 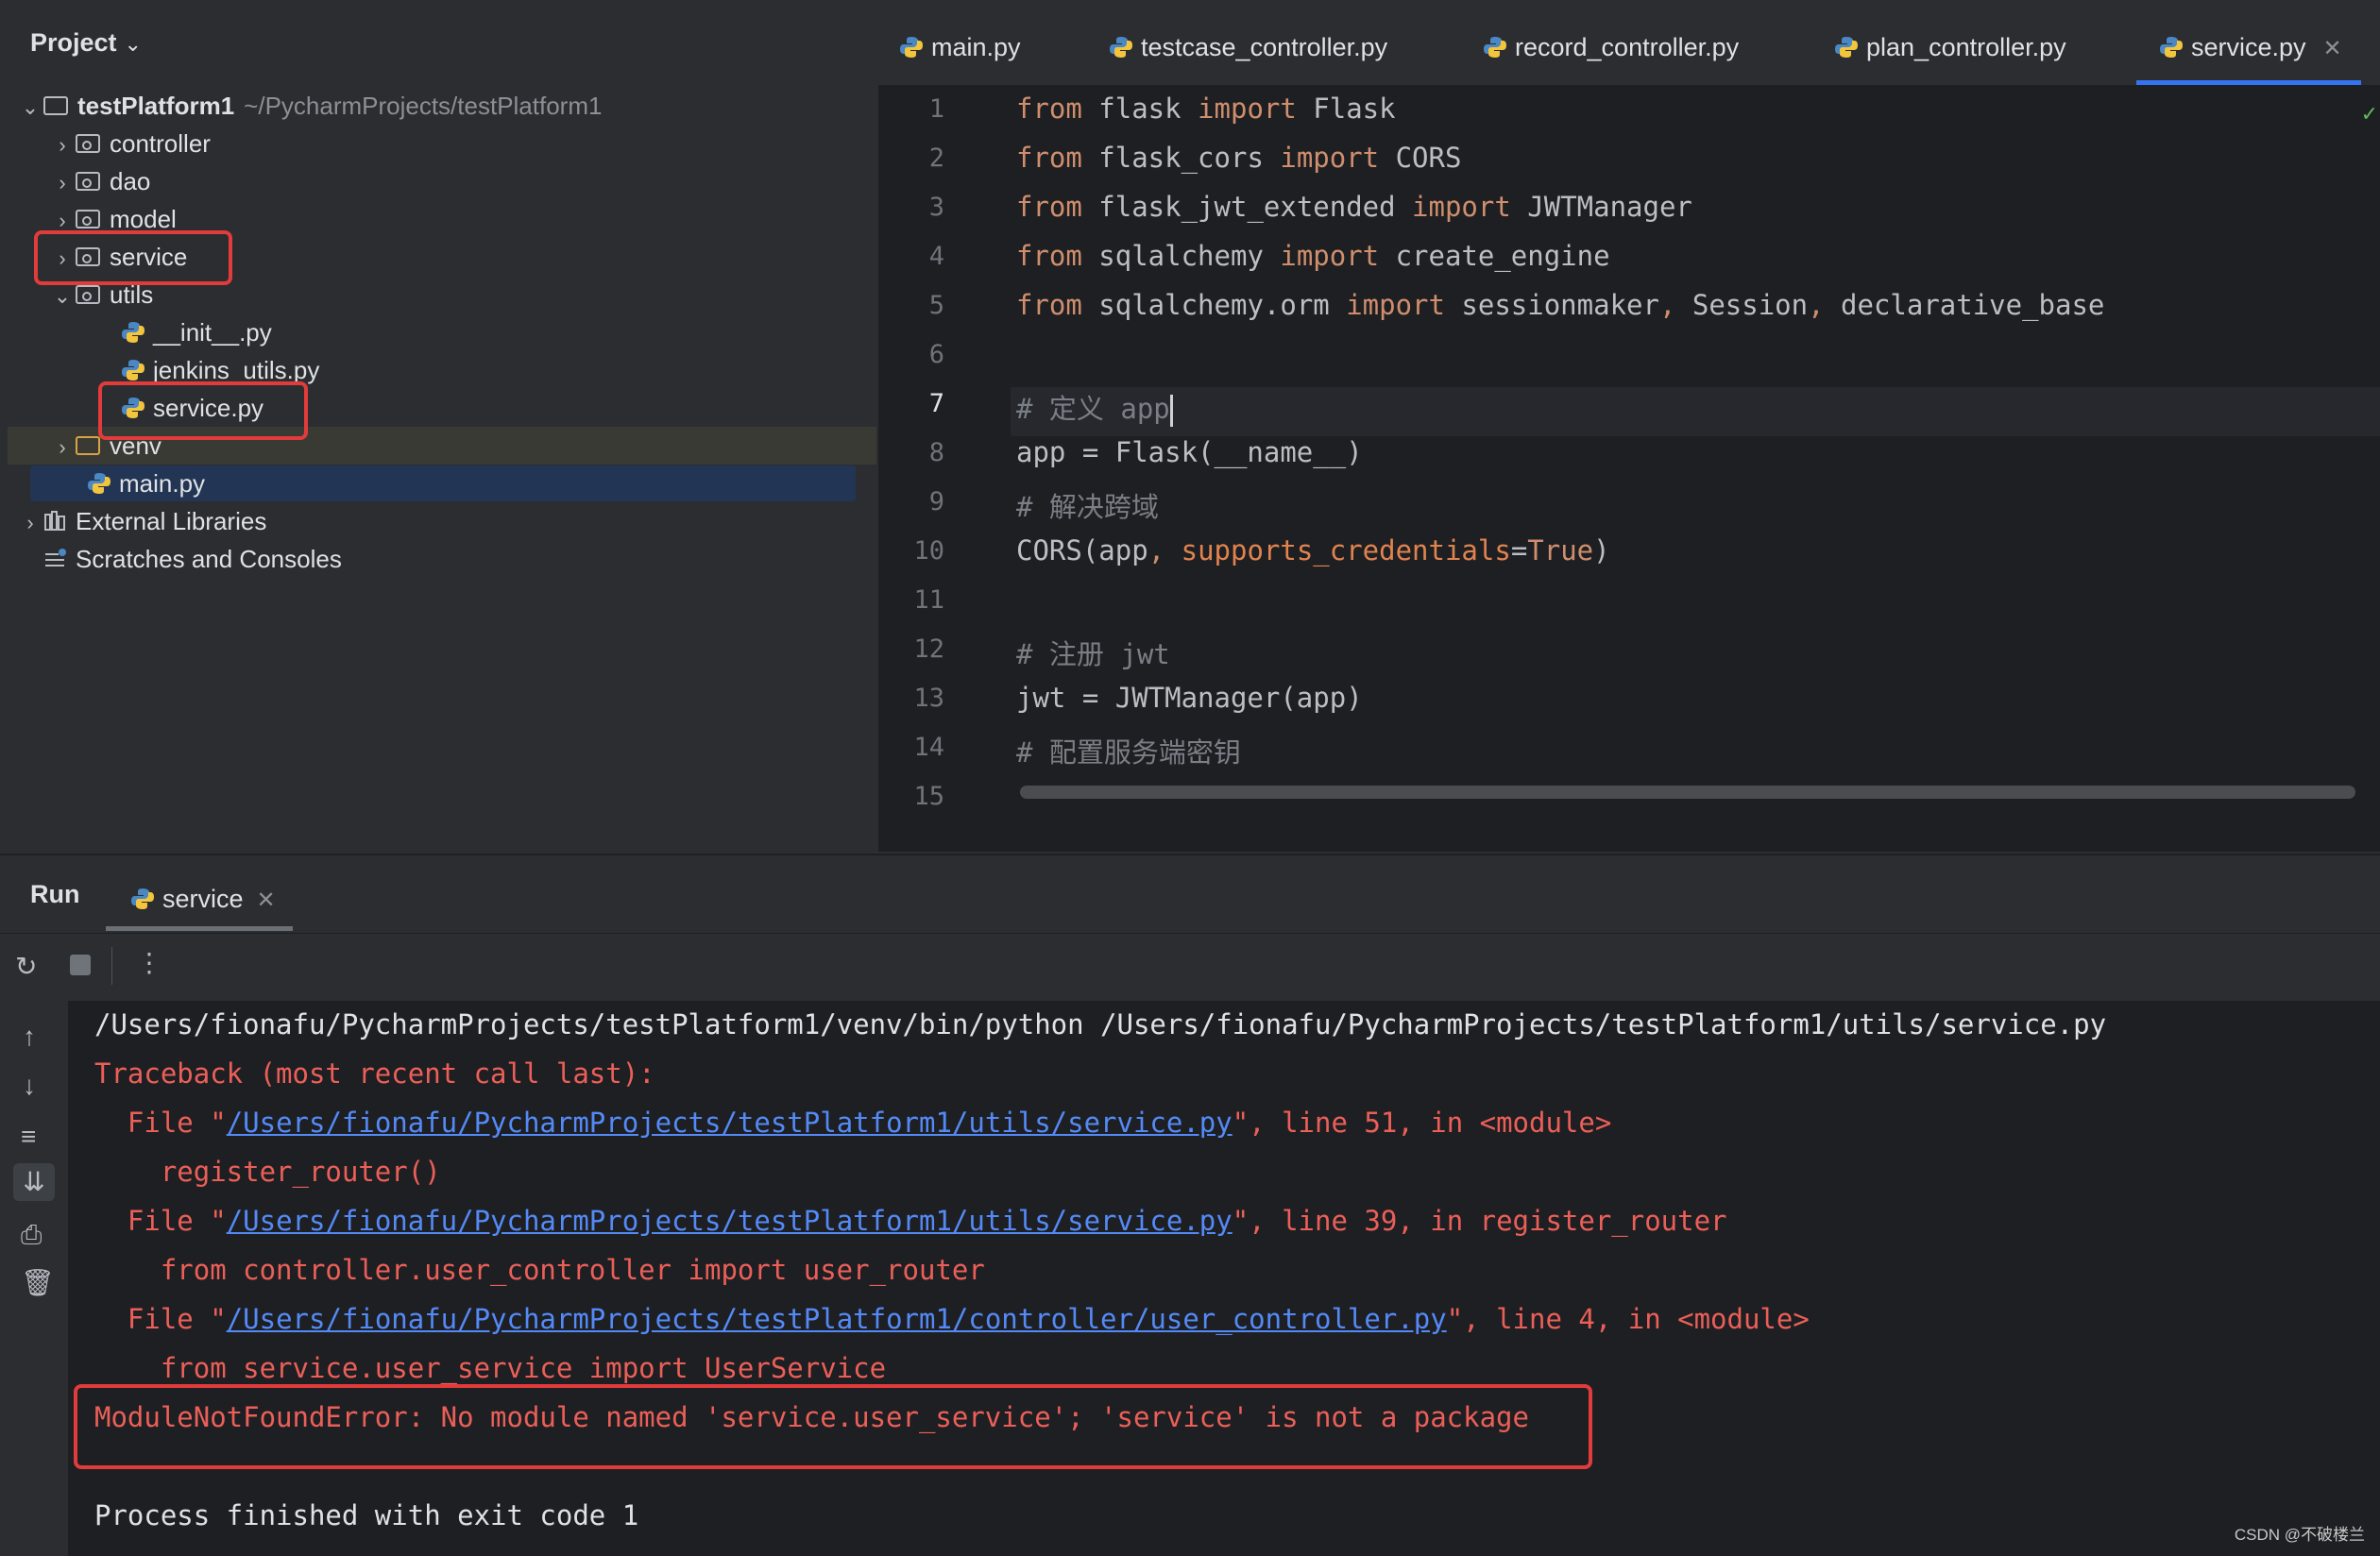 I want to click on code-line-4: from sqlalchemy import create_engine, so click(x=1313, y=256).